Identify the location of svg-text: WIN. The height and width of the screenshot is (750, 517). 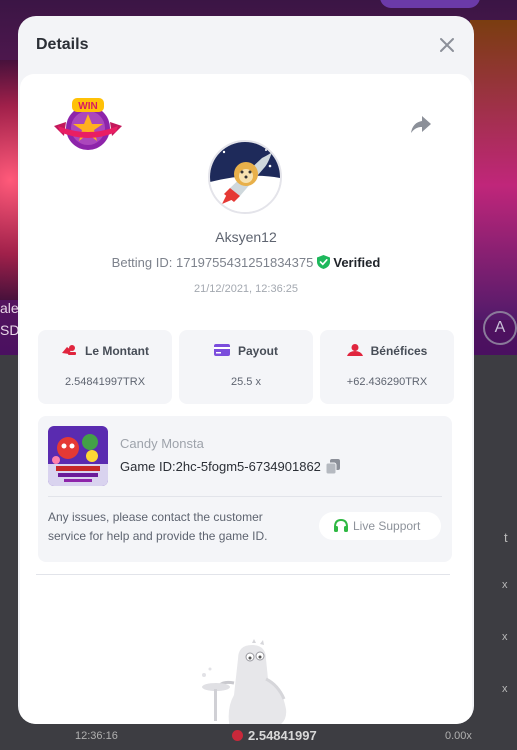
(87, 106).